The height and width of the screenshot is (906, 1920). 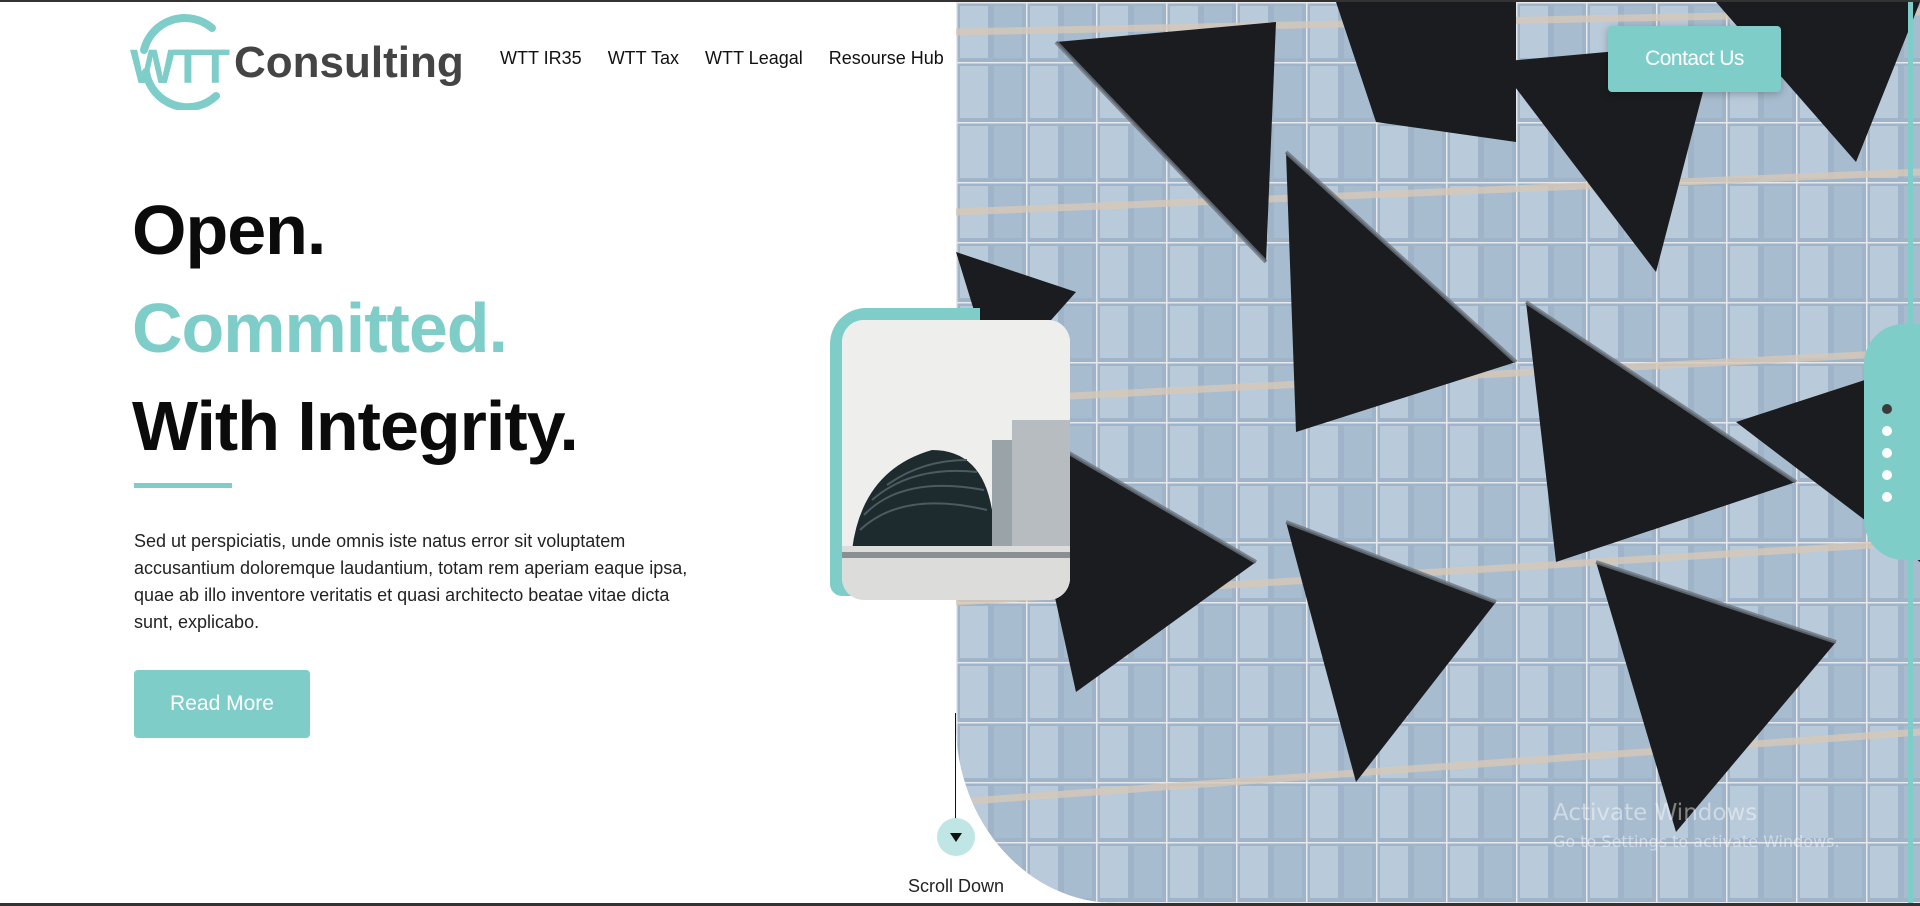 I want to click on watermark-title: Activate Windows, so click(x=1655, y=813).